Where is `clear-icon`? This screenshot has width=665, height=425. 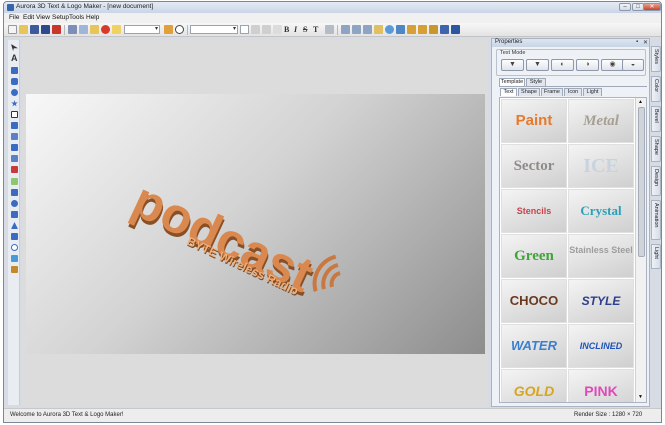
clear-icon is located at coordinates (116, 29).